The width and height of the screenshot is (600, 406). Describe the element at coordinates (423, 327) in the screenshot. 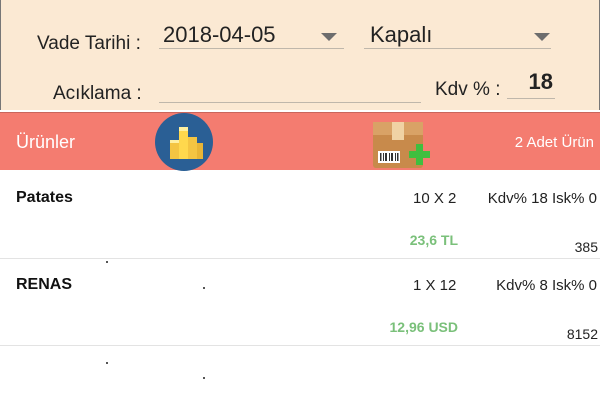

I see `product-price: 12,96 USD` at that location.